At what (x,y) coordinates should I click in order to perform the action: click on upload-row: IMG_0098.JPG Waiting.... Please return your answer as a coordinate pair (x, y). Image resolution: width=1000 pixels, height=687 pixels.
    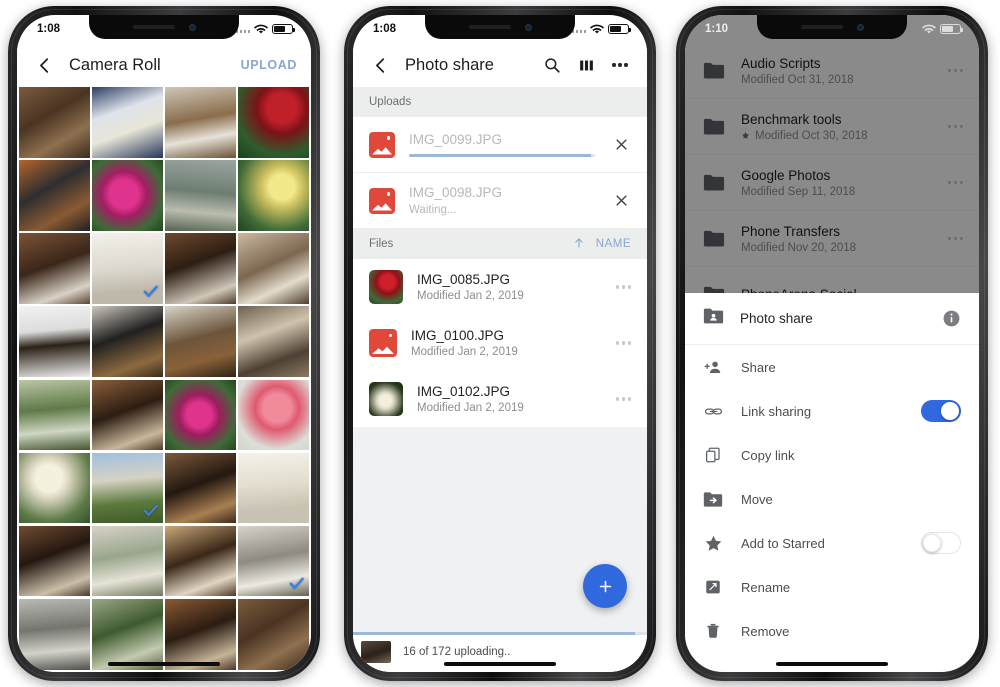
    Looking at the image, I should click on (500, 201).